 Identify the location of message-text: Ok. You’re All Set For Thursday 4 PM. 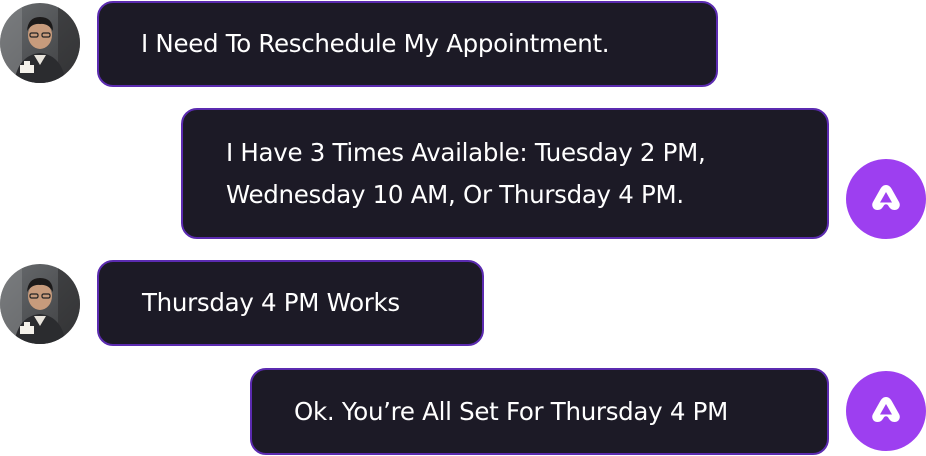
(511, 411).